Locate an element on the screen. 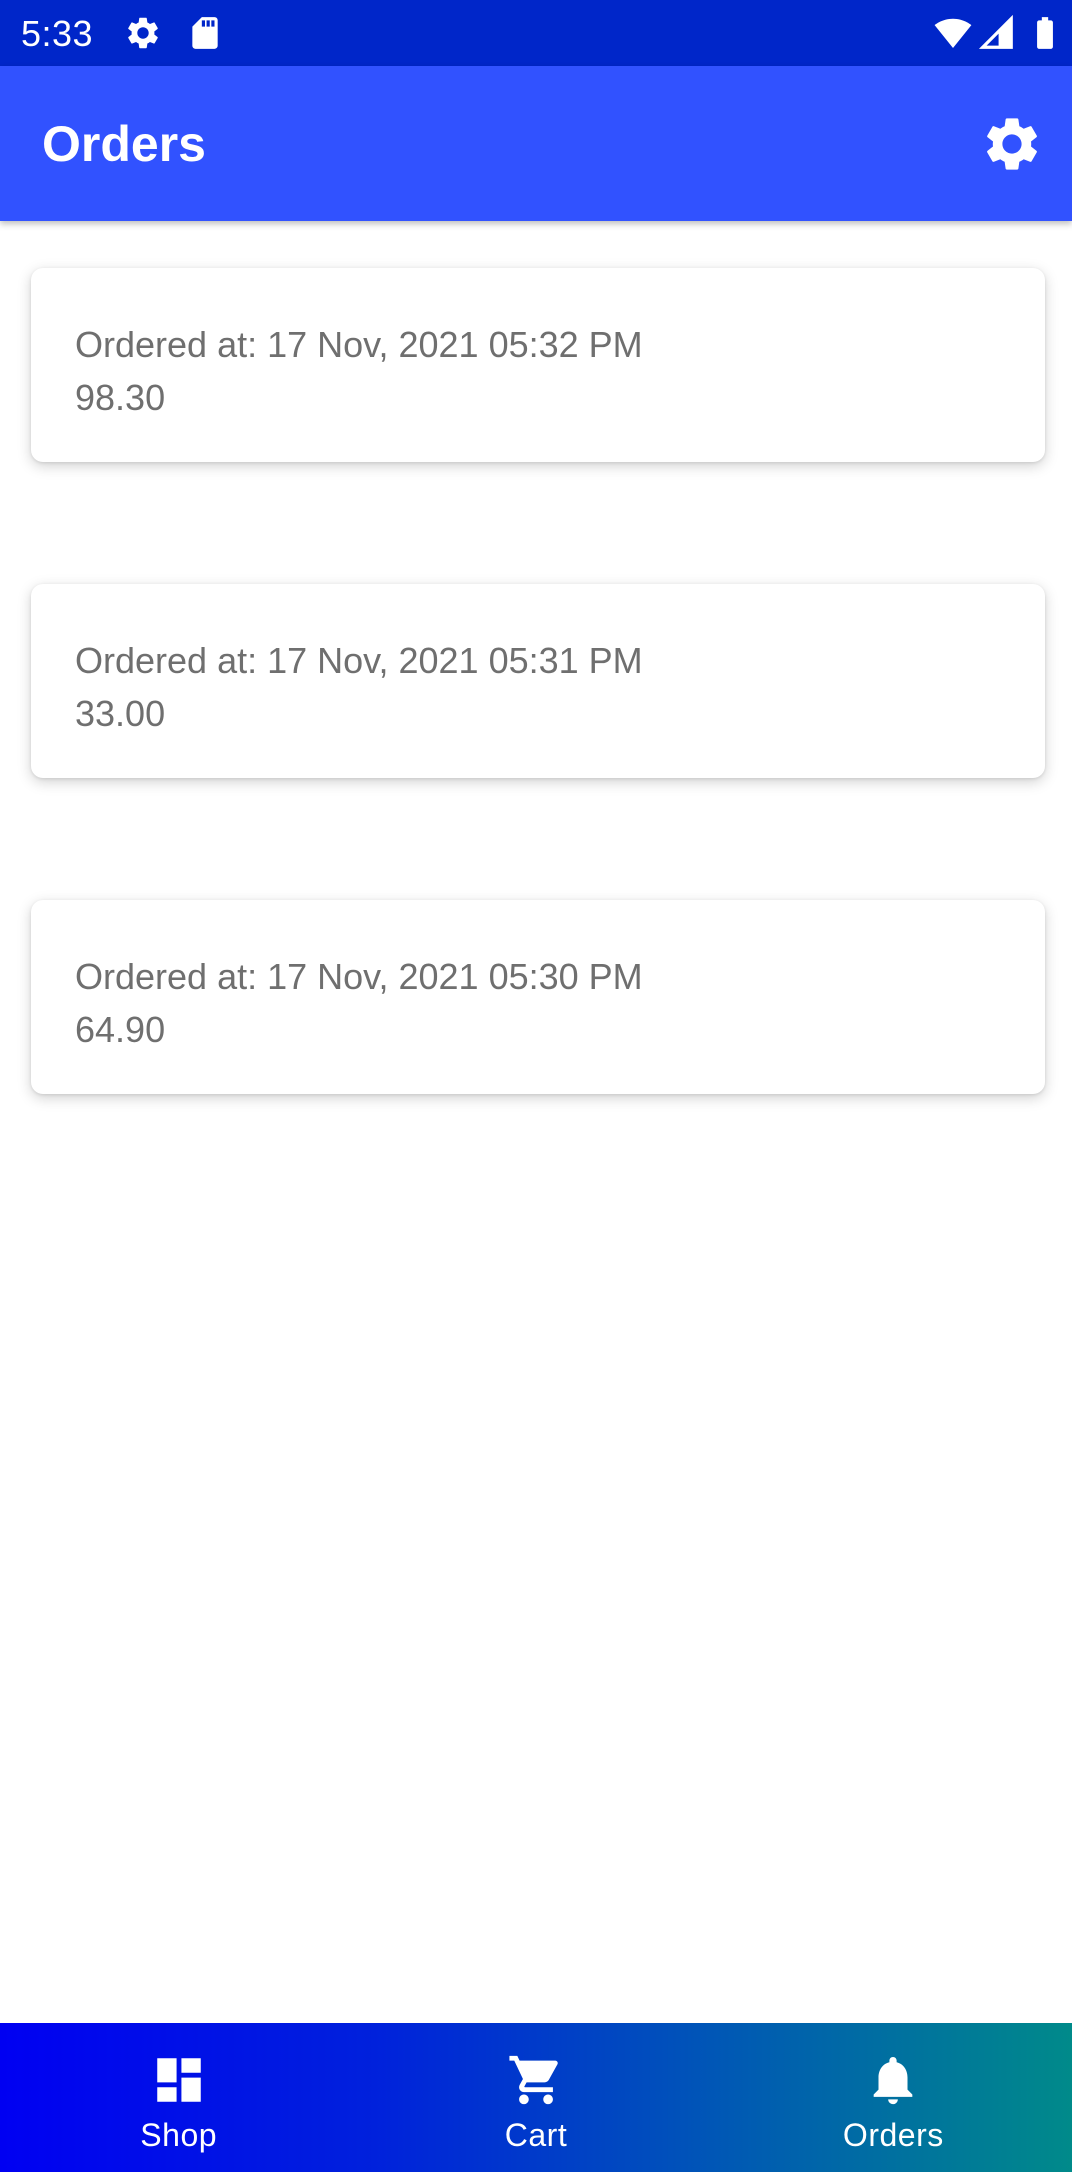 The height and width of the screenshot is (2172, 1072). wifi-icon is located at coordinates (953, 33).